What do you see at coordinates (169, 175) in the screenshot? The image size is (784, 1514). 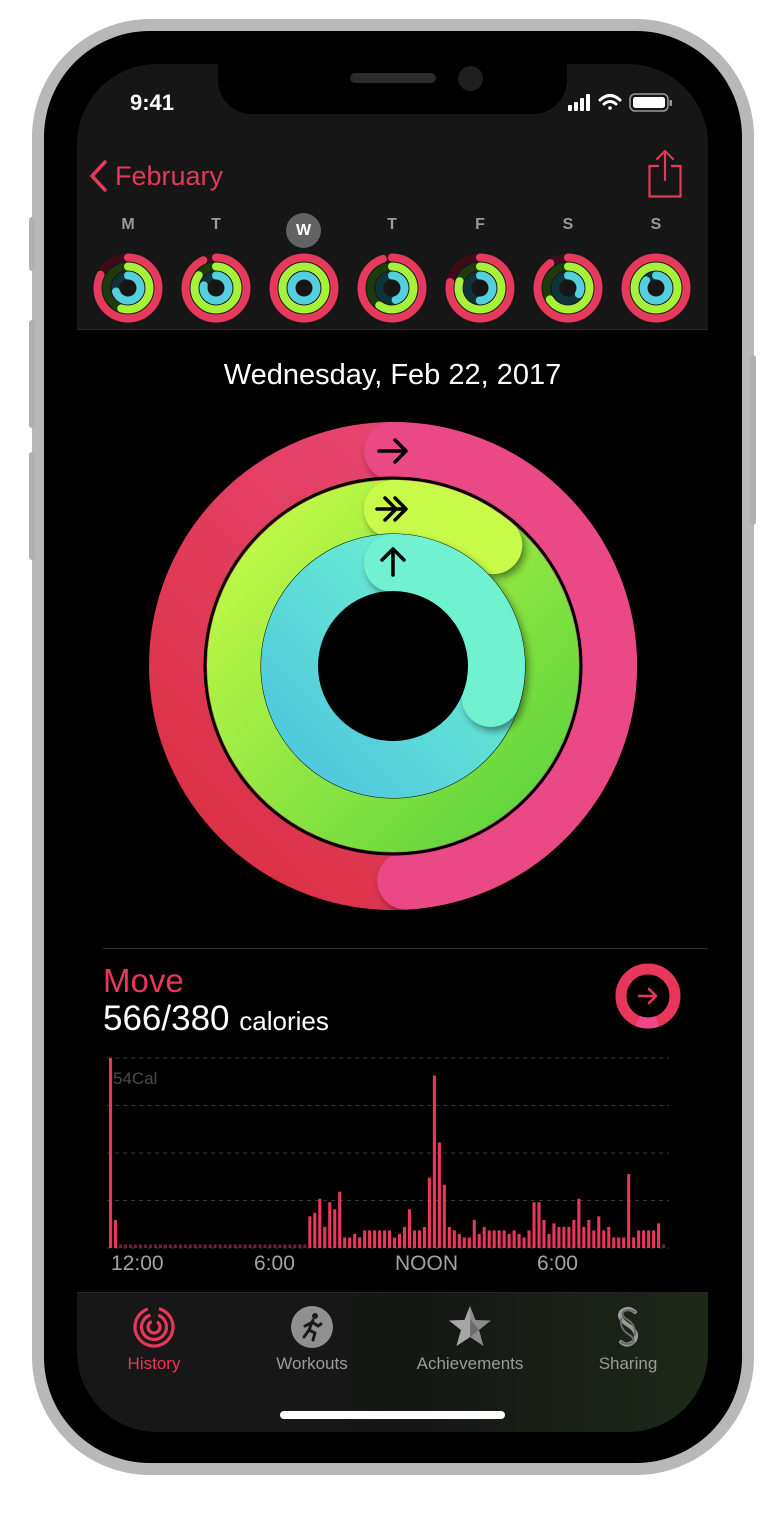 I see `back-label: February` at bounding box center [169, 175].